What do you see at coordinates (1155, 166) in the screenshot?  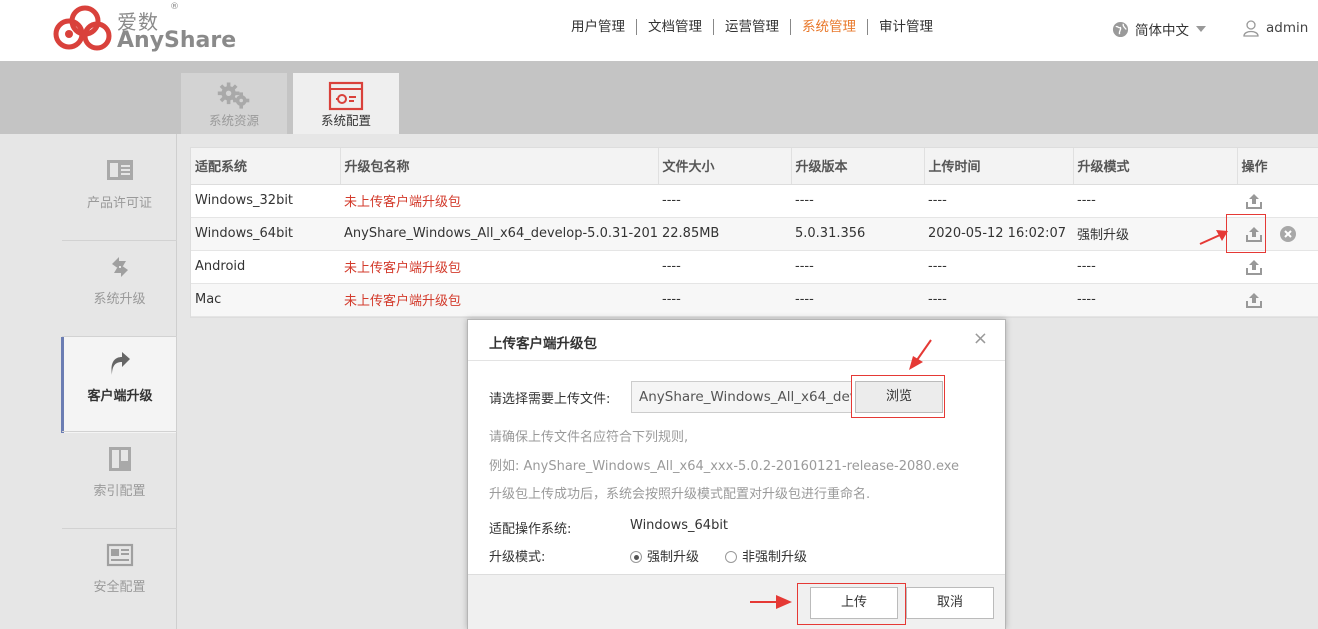 I see `col-header-upgrade-mode: 升级模式` at bounding box center [1155, 166].